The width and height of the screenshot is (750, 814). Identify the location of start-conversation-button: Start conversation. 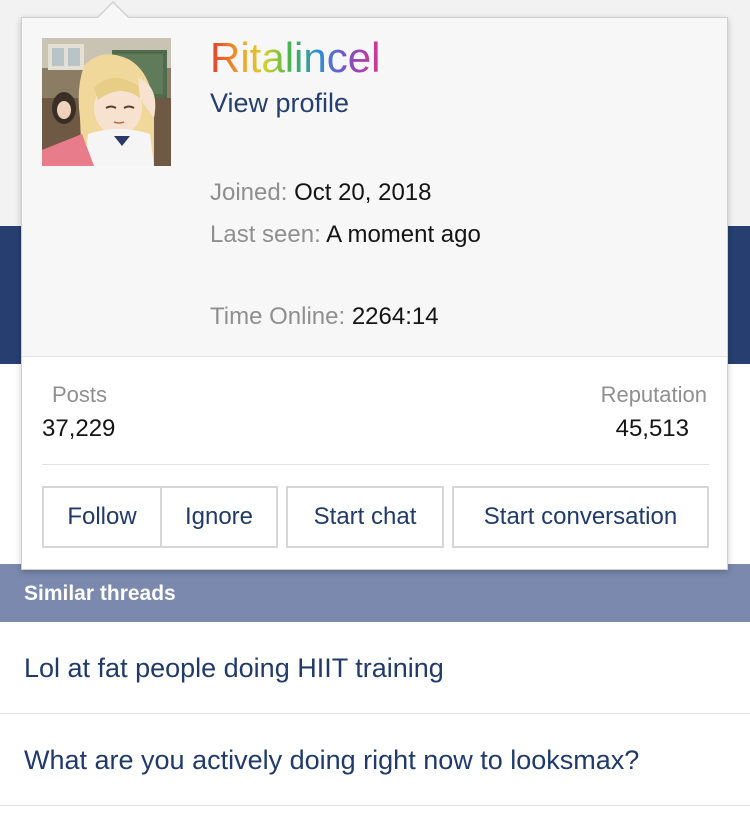
(580, 517).